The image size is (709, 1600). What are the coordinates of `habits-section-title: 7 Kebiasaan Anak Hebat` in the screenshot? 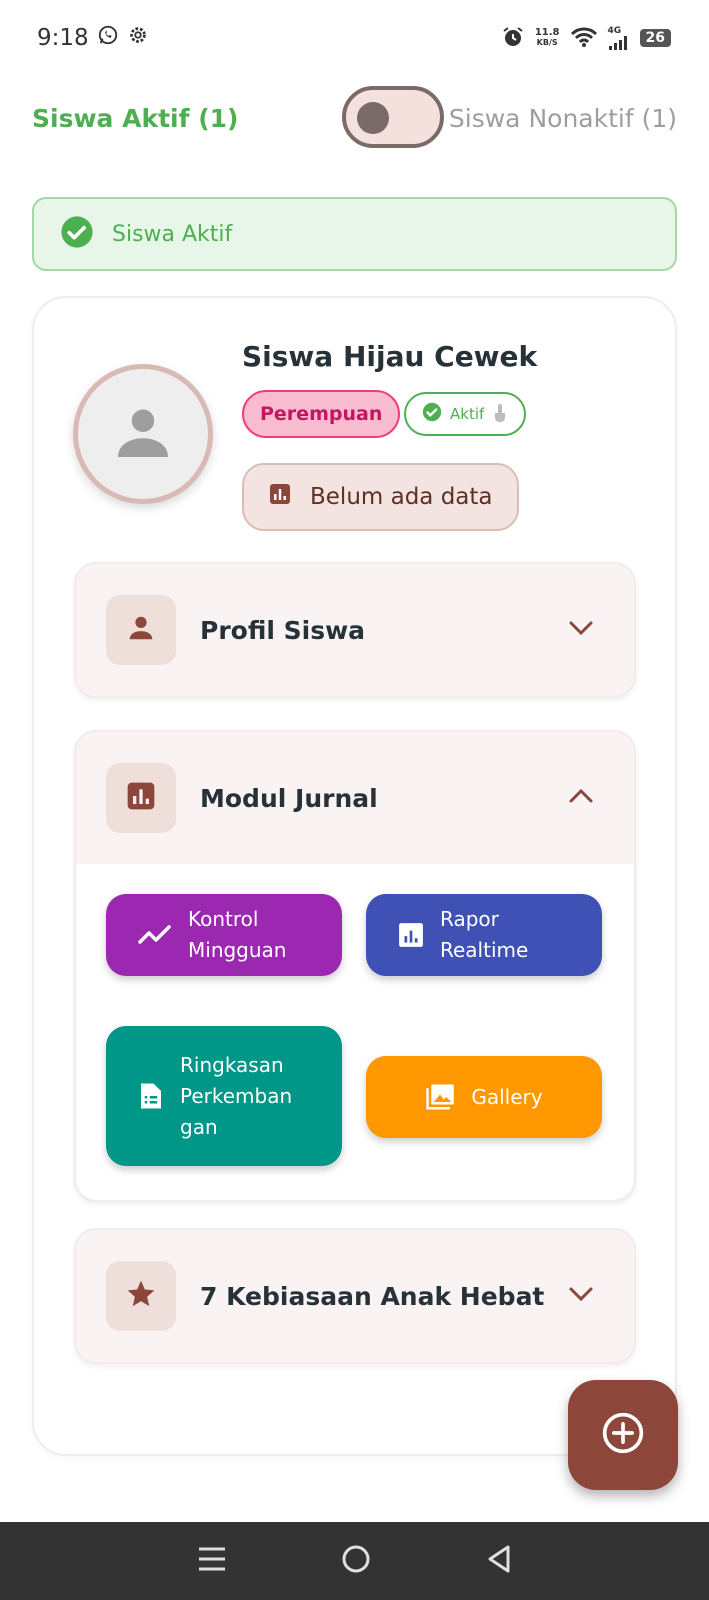 It's located at (372, 1296).